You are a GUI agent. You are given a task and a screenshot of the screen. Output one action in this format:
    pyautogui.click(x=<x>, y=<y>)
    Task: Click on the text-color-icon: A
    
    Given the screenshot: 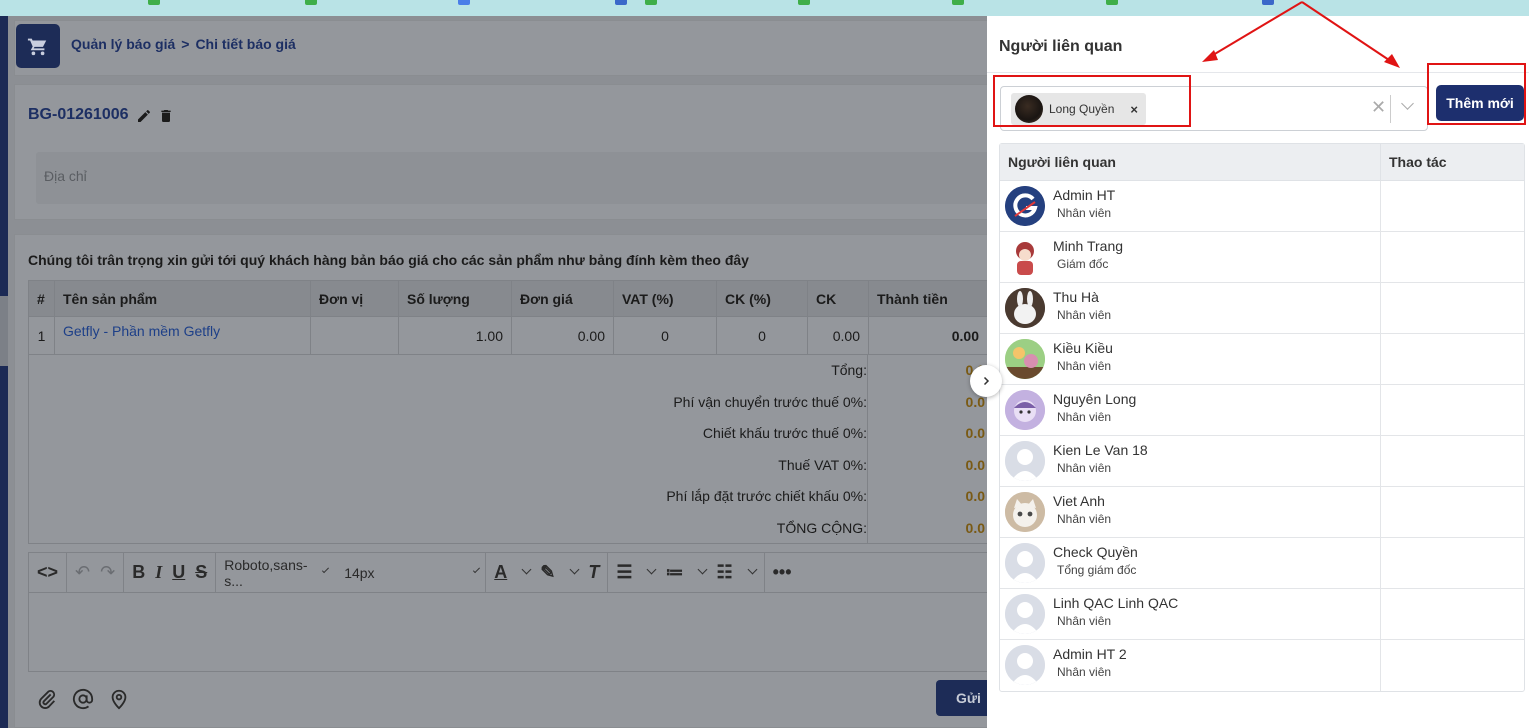 What is the action you would take?
    pyautogui.click(x=500, y=572)
    